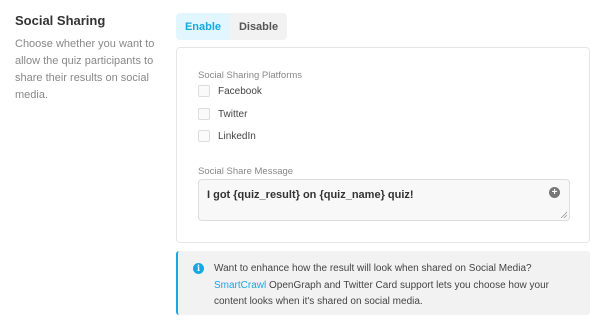  I want to click on platforms-label: Social Sharing Platforms, so click(250, 75).